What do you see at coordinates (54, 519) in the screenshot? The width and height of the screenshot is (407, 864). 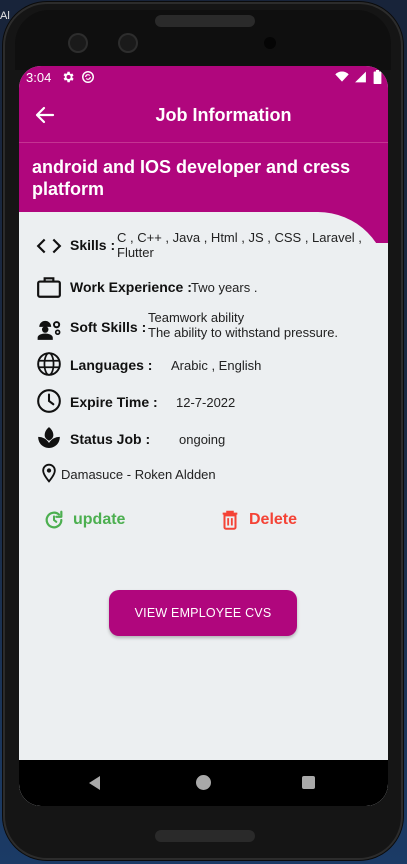 I see `refresh-icon` at bounding box center [54, 519].